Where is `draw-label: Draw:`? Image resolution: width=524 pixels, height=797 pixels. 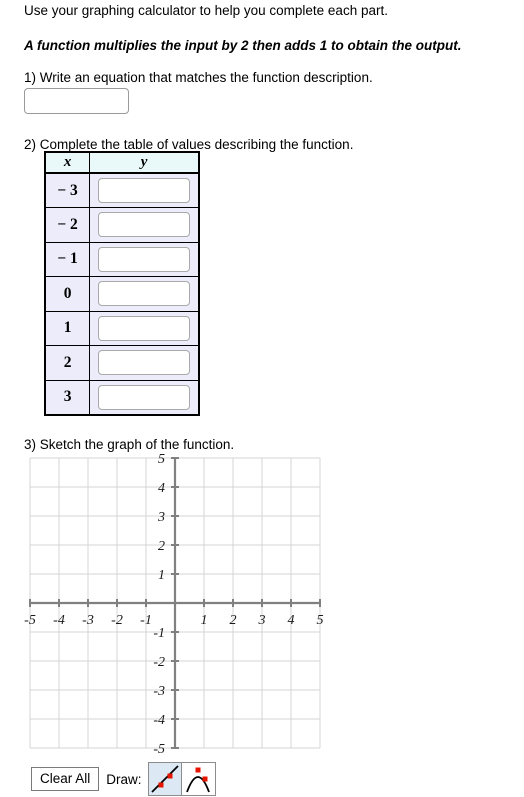 draw-label: Draw: is located at coordinates (124, 779).